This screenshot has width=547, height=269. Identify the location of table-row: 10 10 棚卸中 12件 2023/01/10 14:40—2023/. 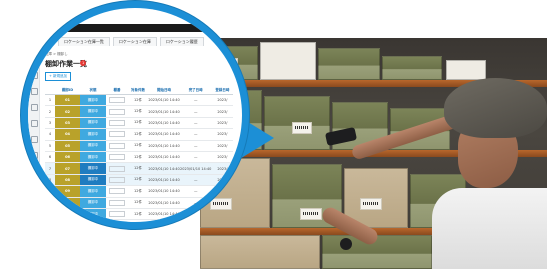
(139, 203).